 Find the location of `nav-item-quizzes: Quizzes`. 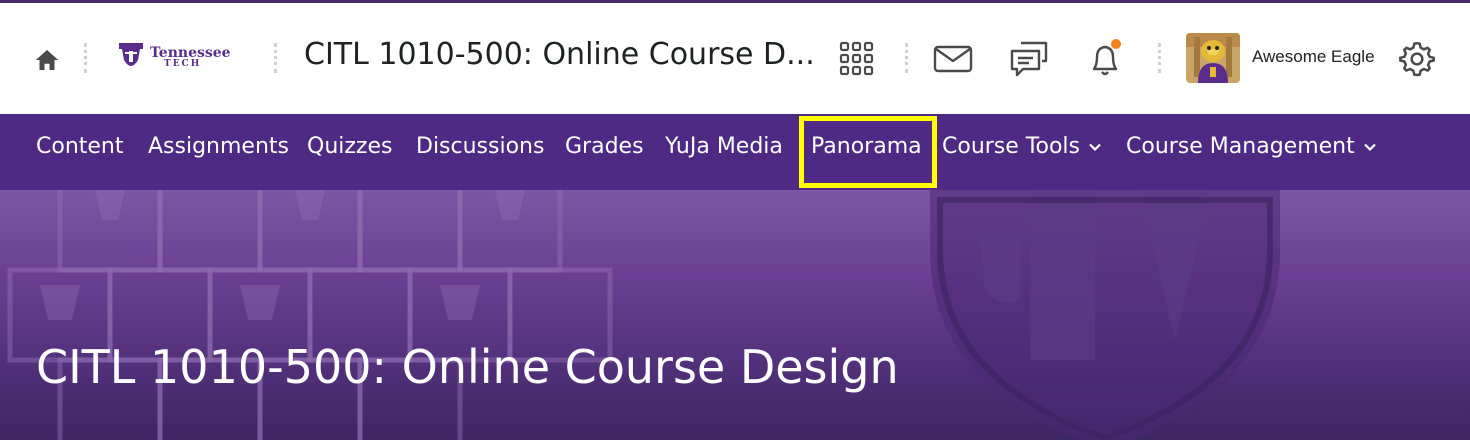

nav-item-quizzes: Quizzes is located at coordinates (349, 146).